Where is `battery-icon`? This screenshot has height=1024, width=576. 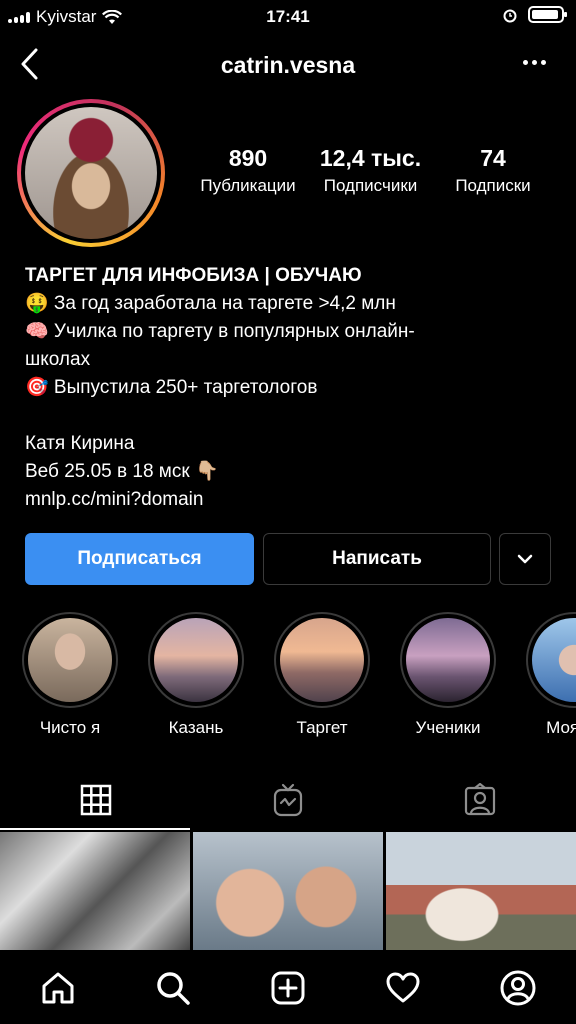
battery-icon is located at coordinates (547, 14).